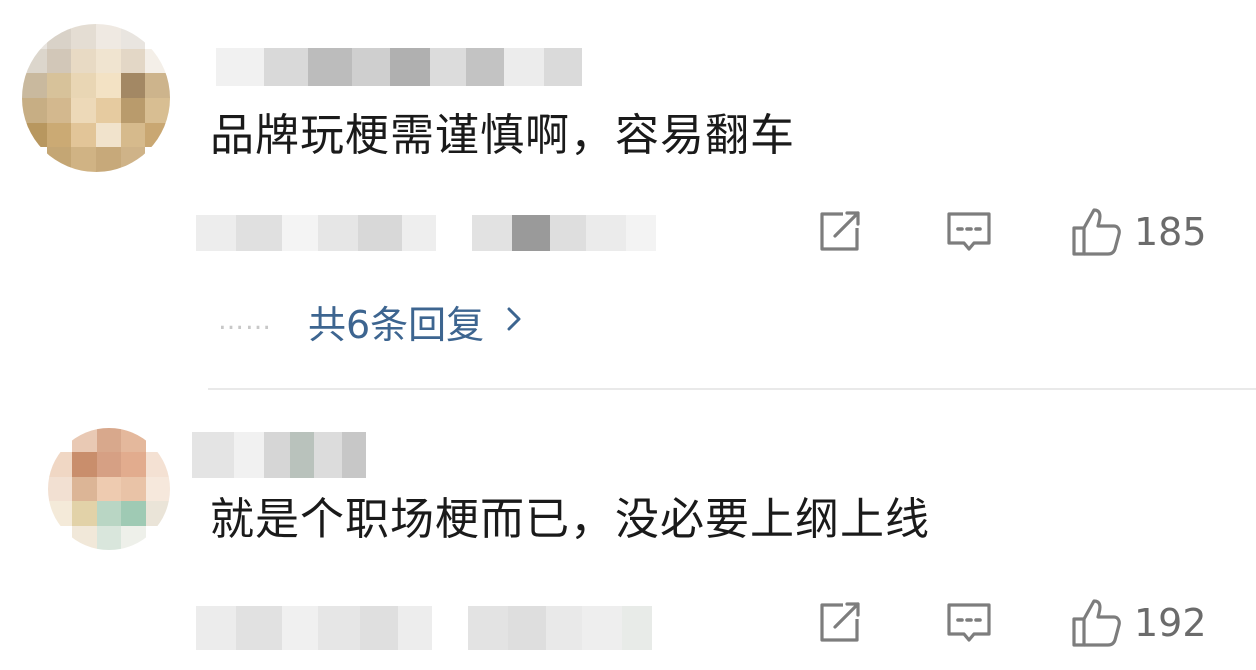 The image size is (1256, 670). Describe the element at coordinates (1170, 232) in the screenshot. I see `like-count: 185` at that location.